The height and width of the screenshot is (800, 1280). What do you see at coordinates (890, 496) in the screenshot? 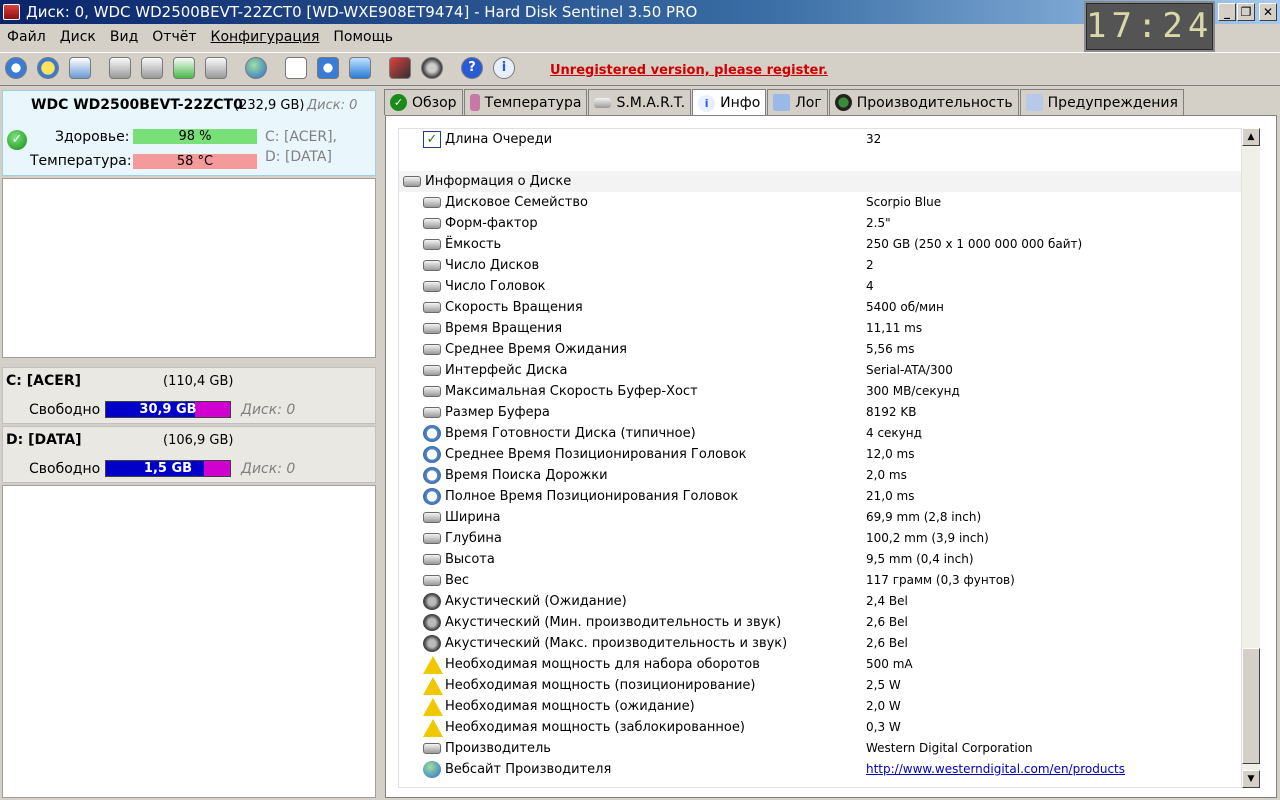
I see `info-value: 21,0 ms` at bounding box center [890, 496].